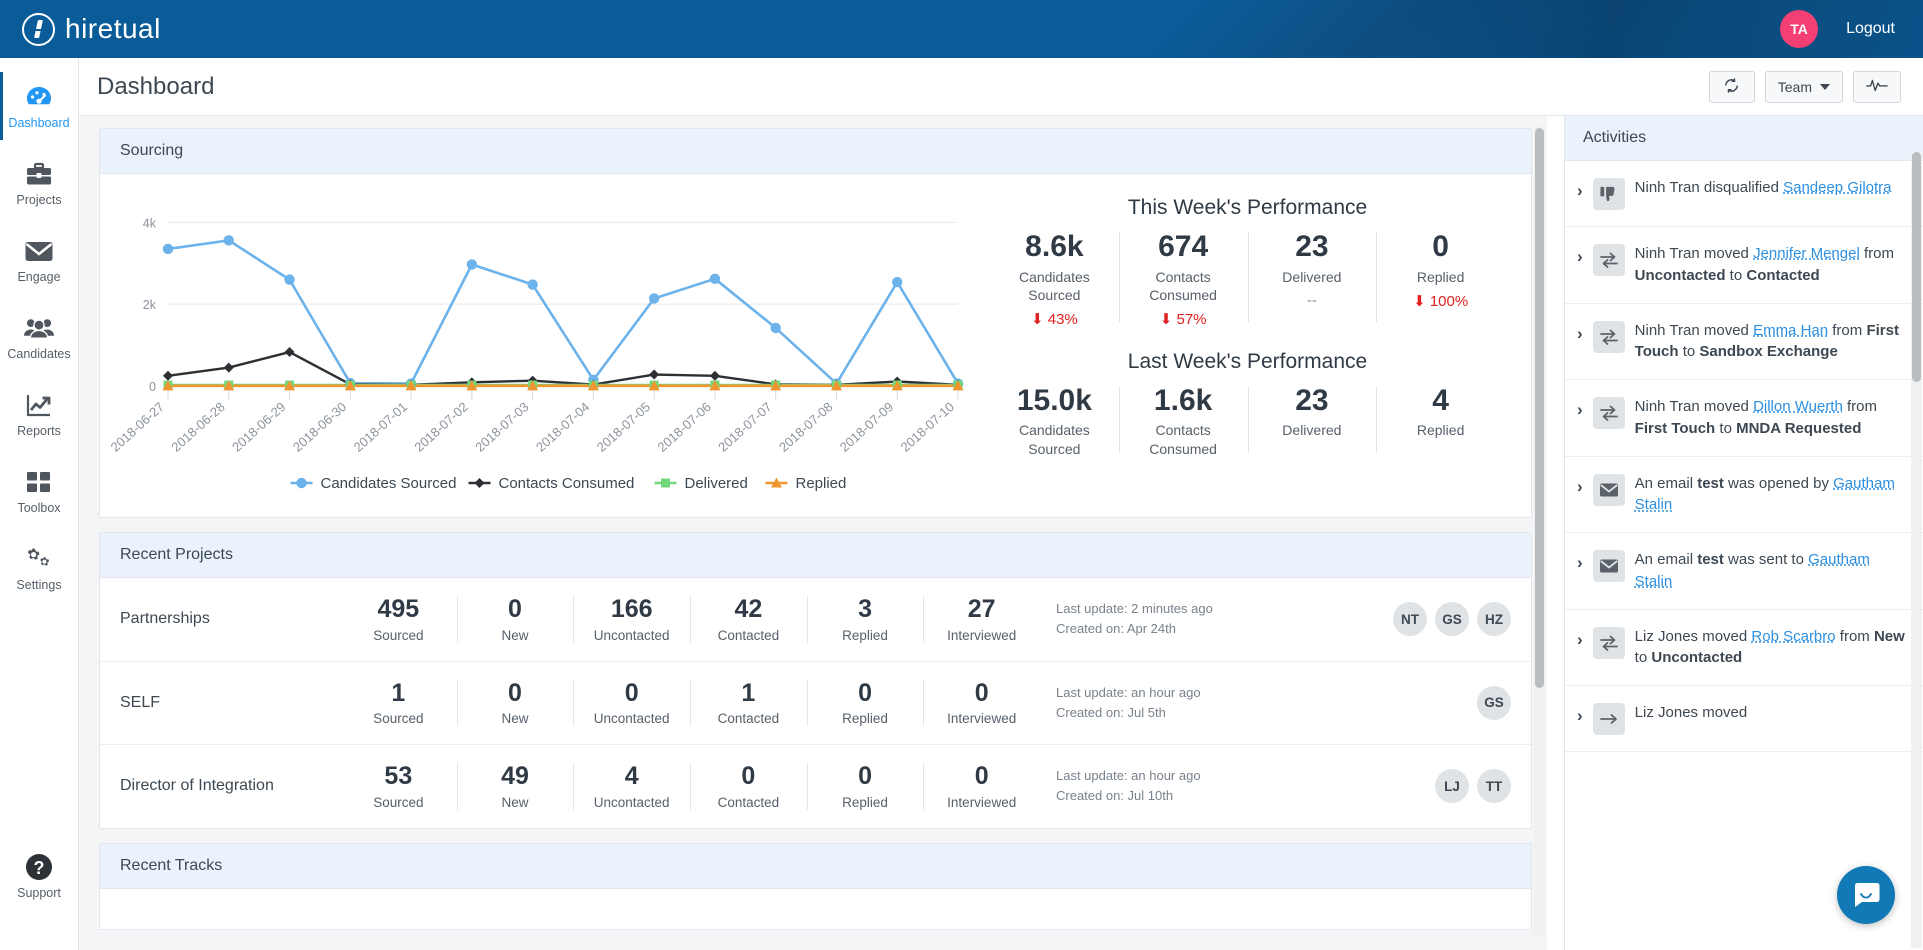 The width and height of the screenshot is (1923, 950). I want to click on candidate-link: Sandeep Gilotra, so click(1837, 187).